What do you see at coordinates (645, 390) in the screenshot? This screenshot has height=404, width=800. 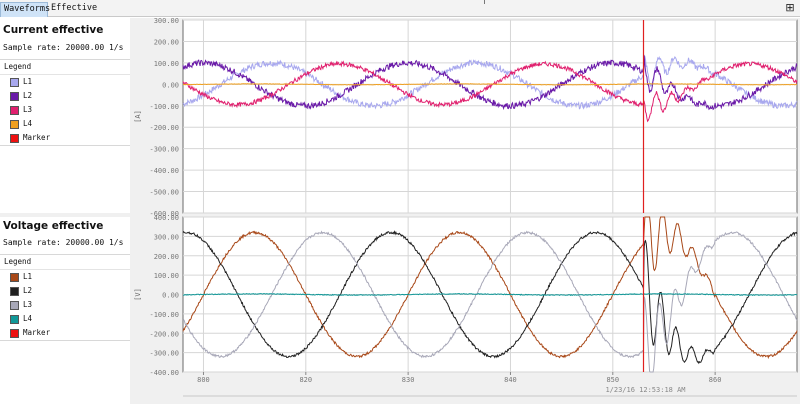 I see `x-axis-label: 1/23/16 12:53:18 AM` at bounding box center [645, 390].